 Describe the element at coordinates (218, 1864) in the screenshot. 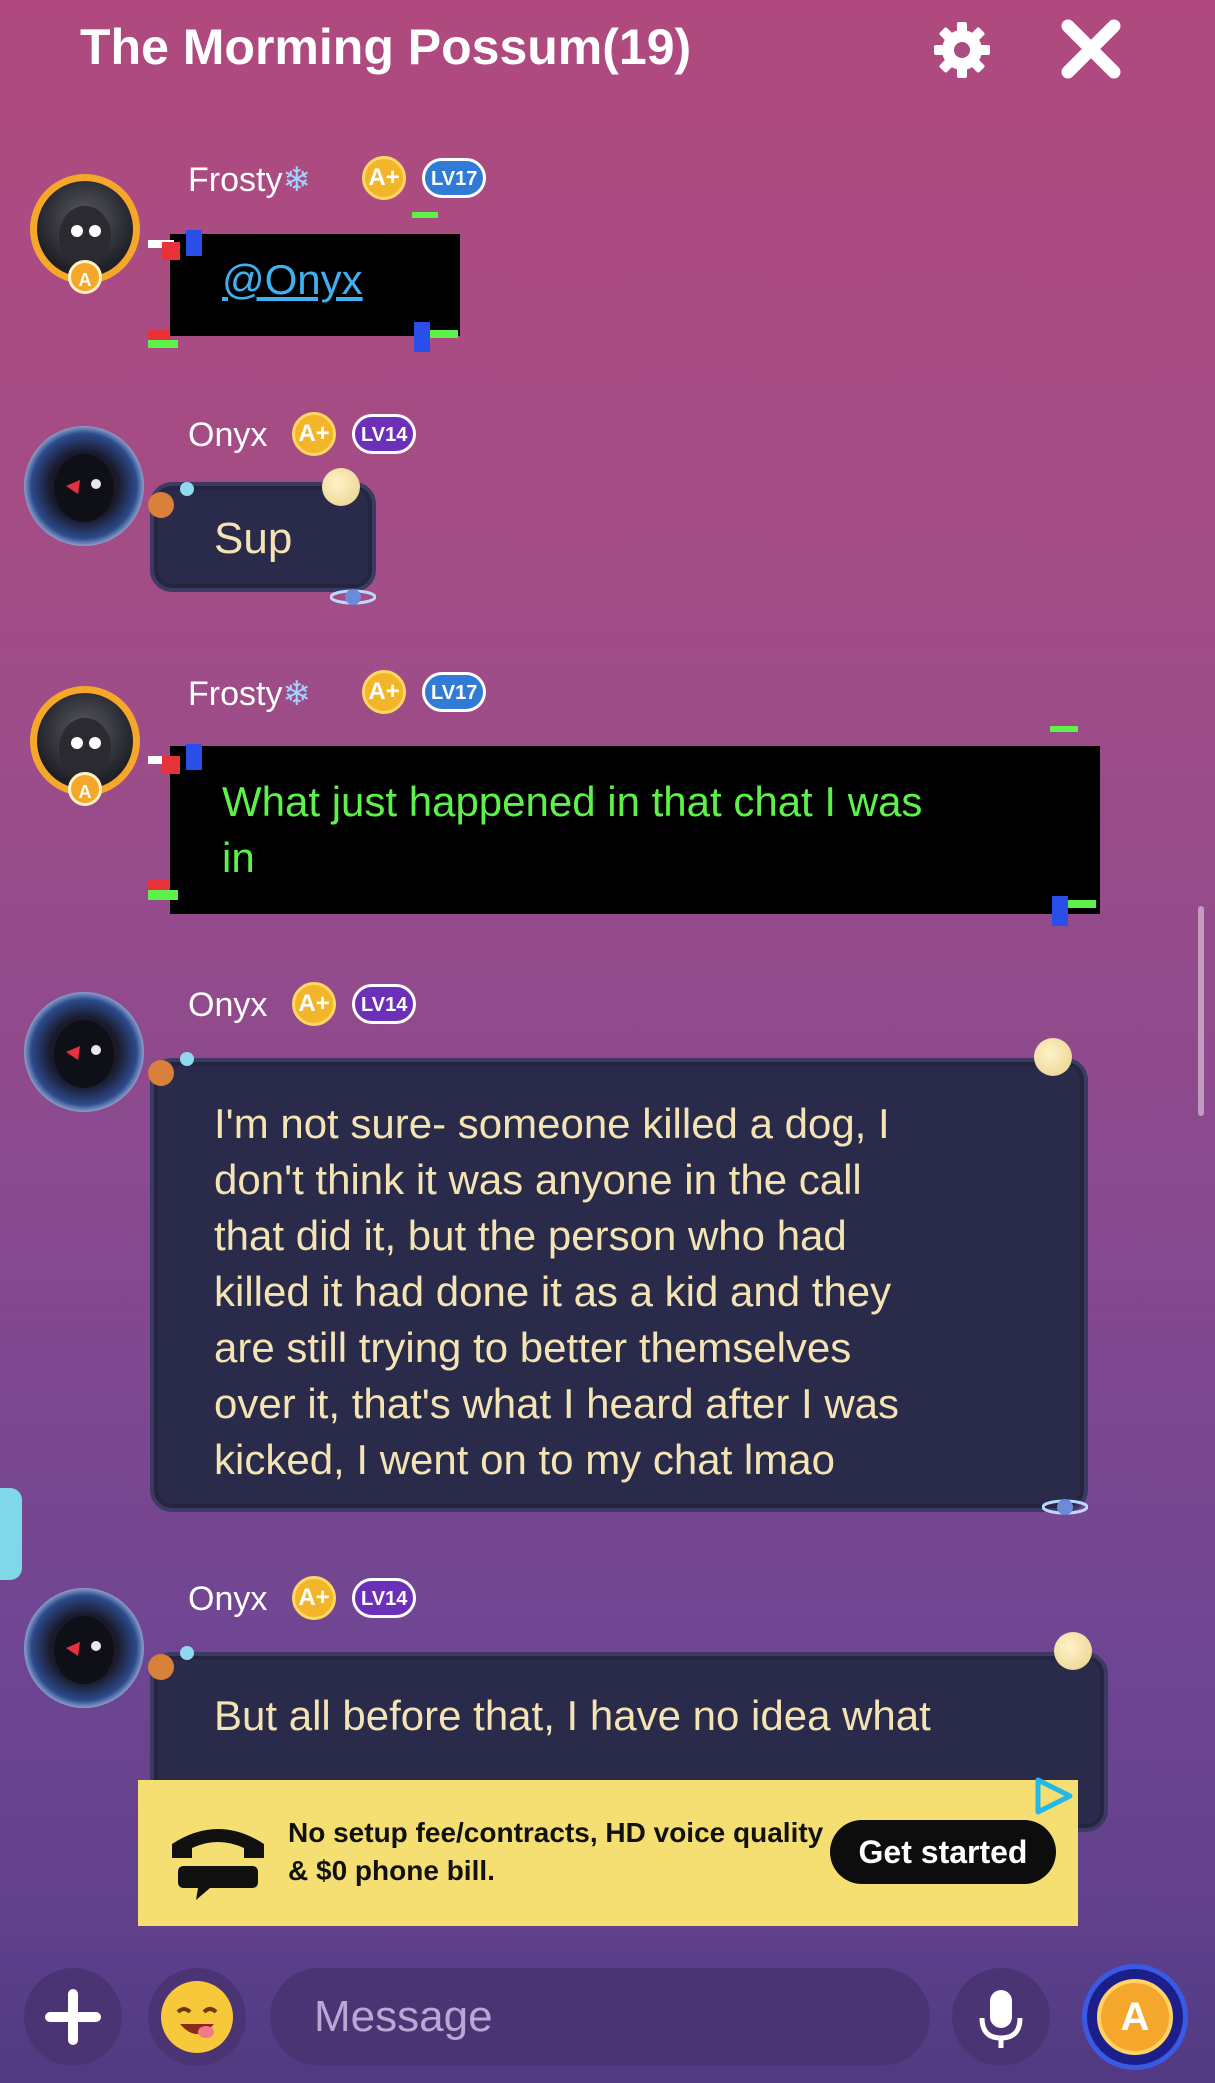

I see `phone-logo-icon` at that location.